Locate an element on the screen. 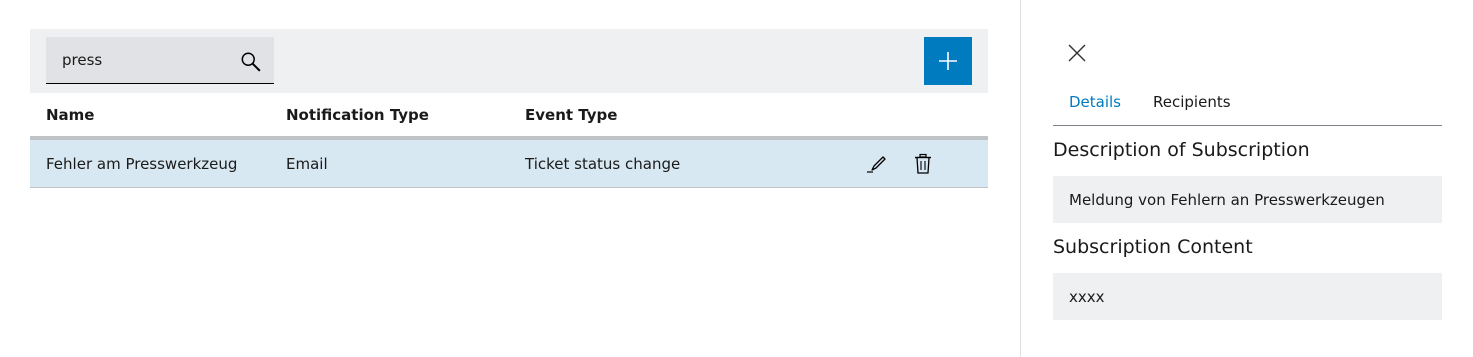  edit-button is located at coordinates (877, 164).